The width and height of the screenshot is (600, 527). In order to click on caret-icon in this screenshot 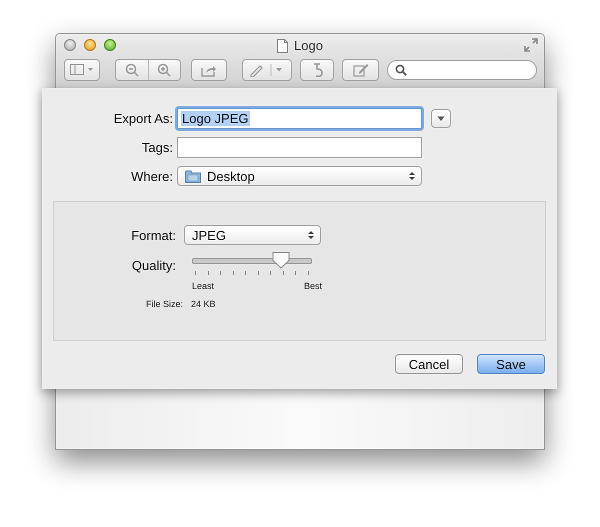, I will do `click(441, 119)`.